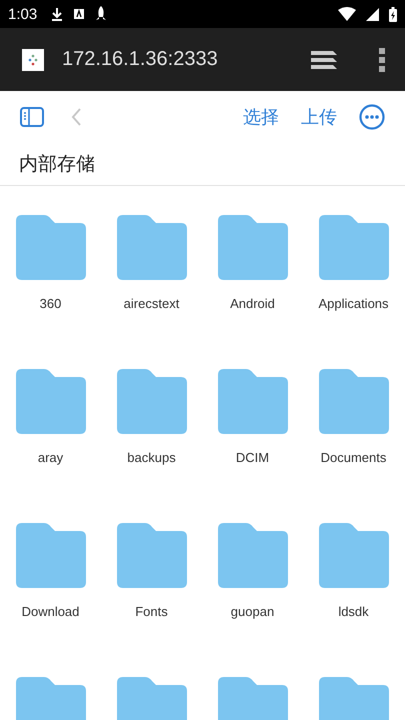 The width and height of the screenshot is (405, 720). What do you see at coordinates (393, 14) in the screenshot?
I see `battery-icon` at bounding box center [393, 14].